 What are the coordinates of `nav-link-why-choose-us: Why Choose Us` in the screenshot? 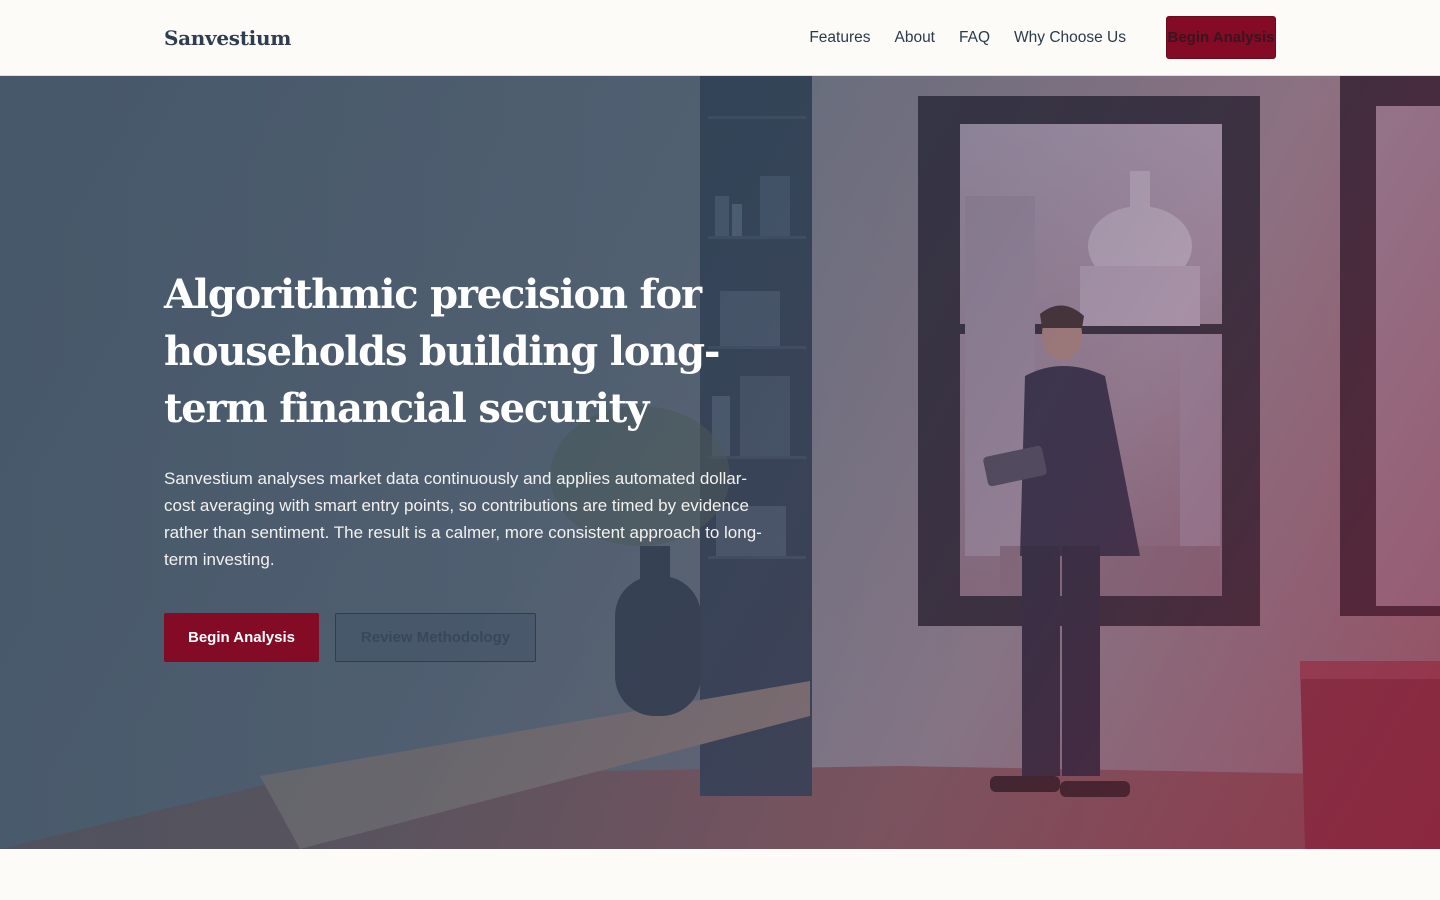 It's located at (1070, 37).